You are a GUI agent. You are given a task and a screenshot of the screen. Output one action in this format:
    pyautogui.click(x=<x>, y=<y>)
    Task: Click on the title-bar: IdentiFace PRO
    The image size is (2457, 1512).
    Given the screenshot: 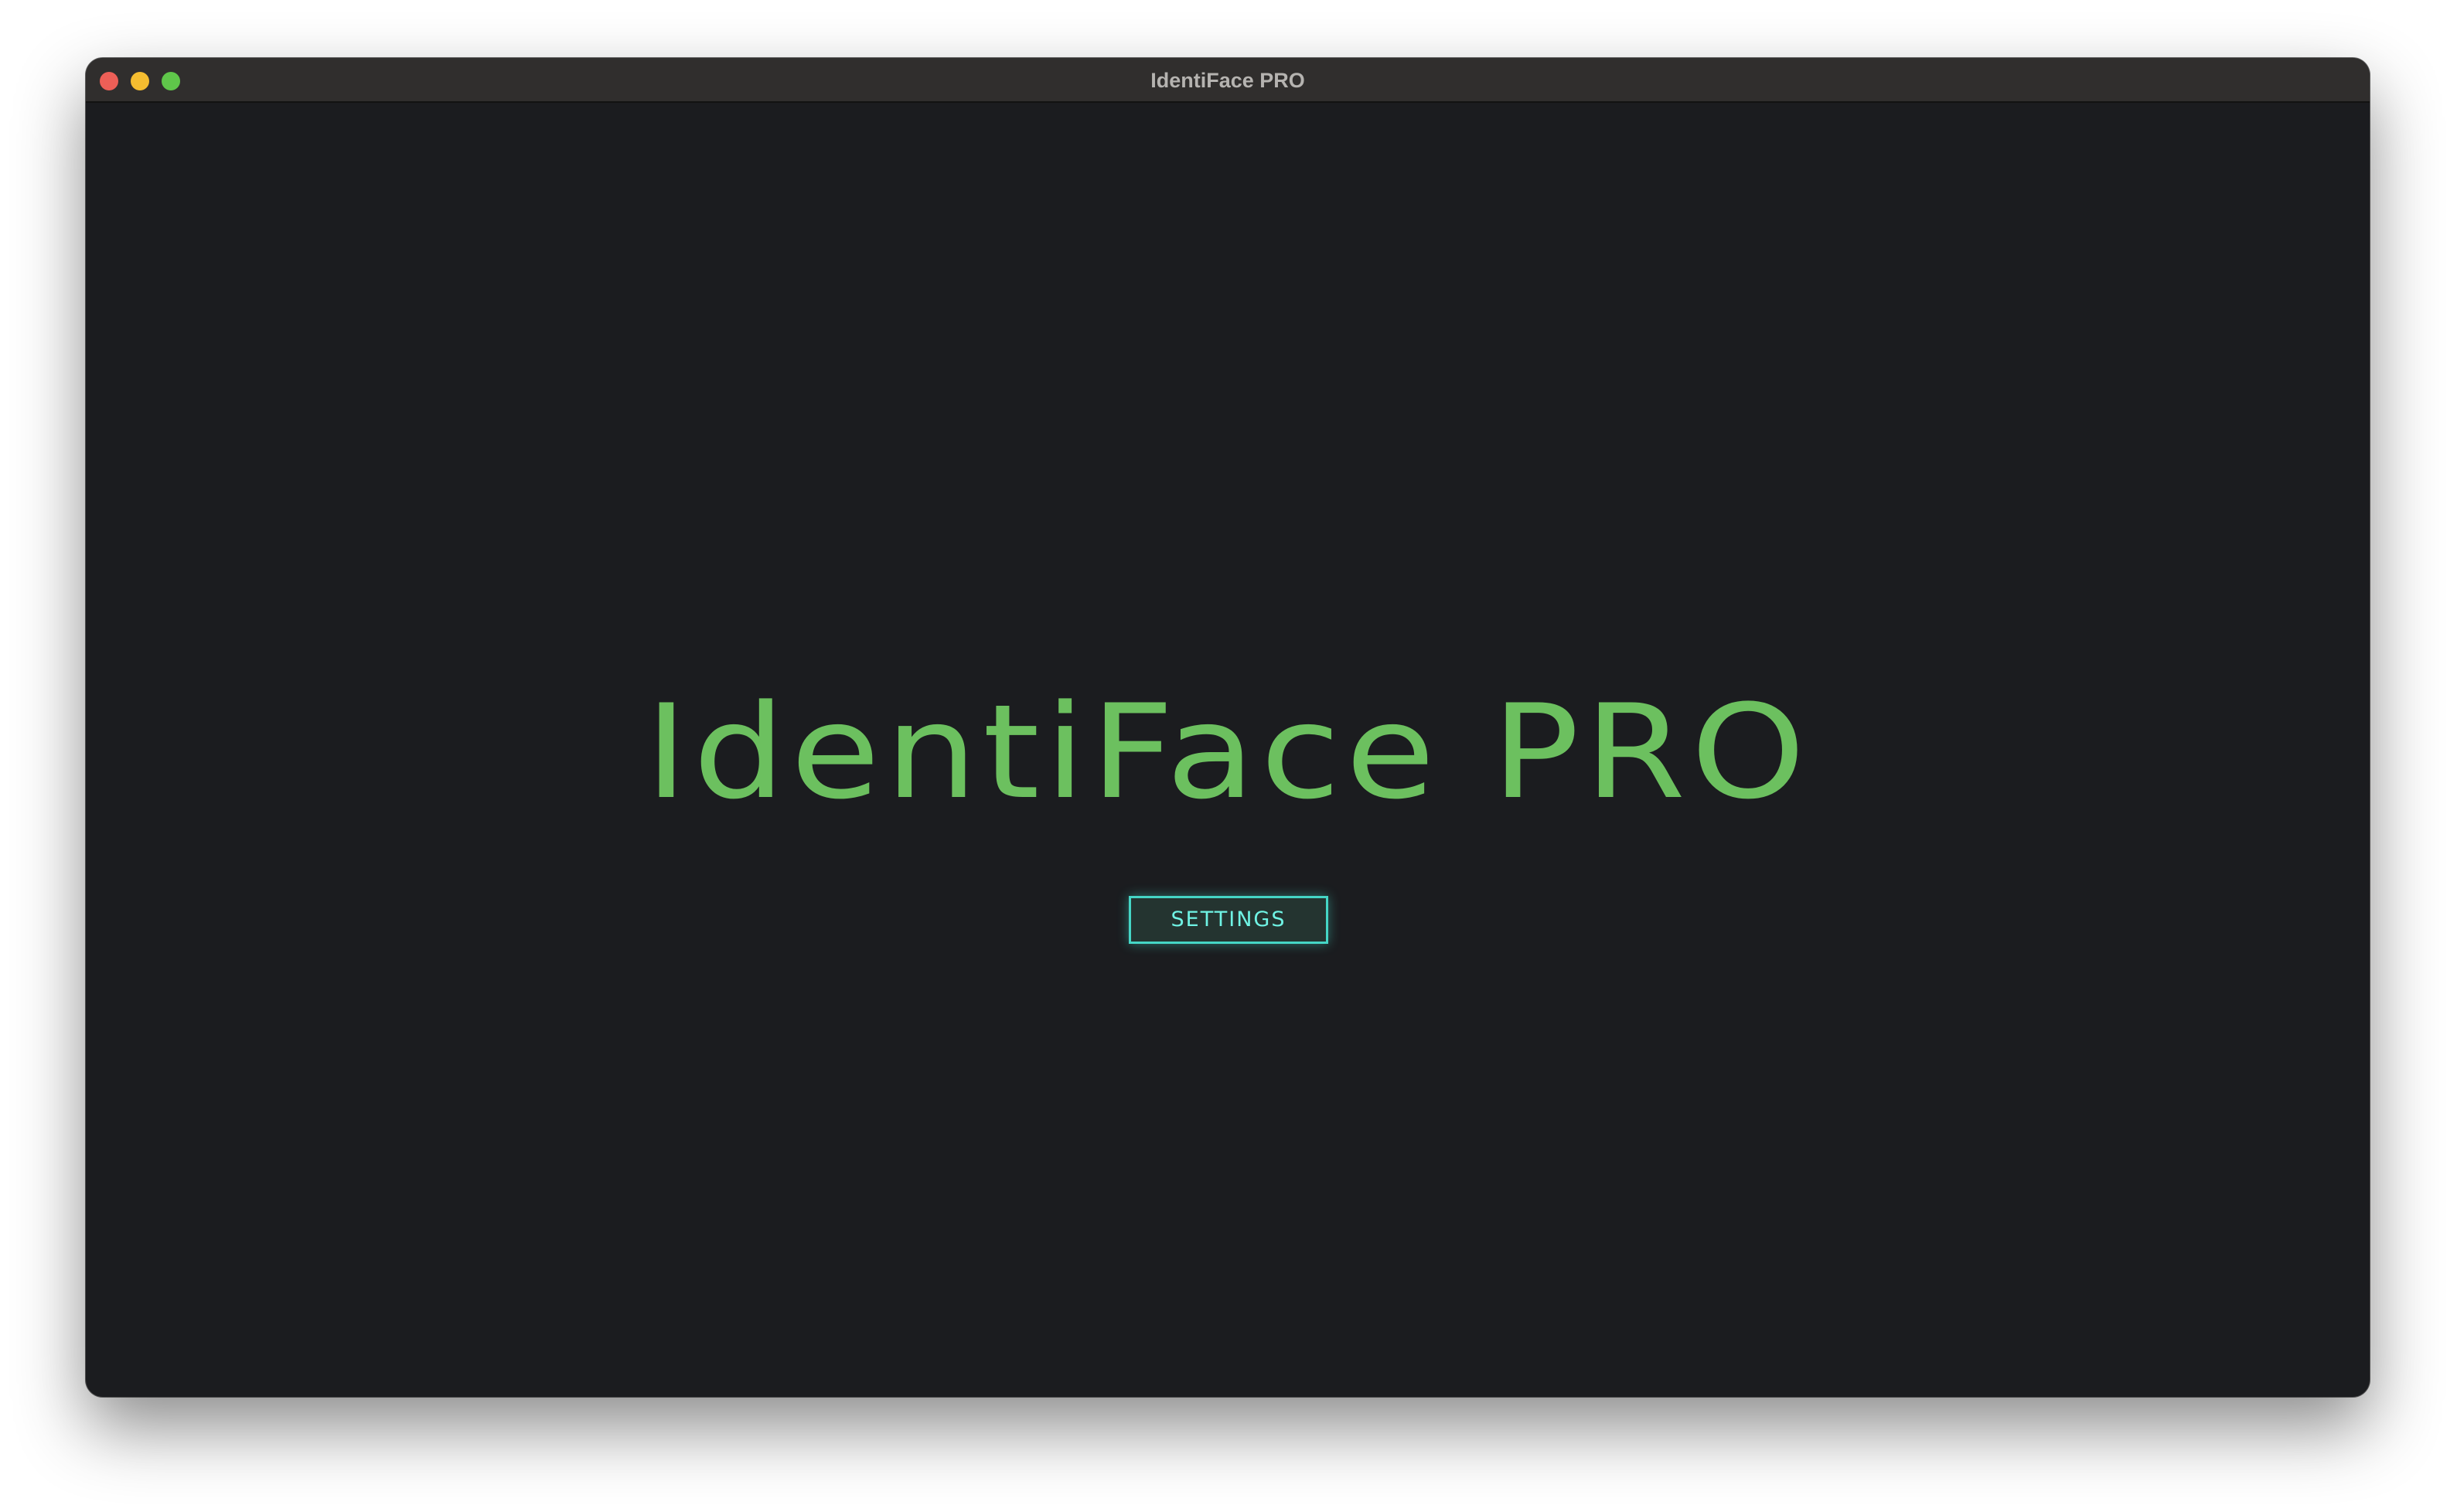 What is the action you would take?
    pyautogui.click(x=1228, y=80)
    